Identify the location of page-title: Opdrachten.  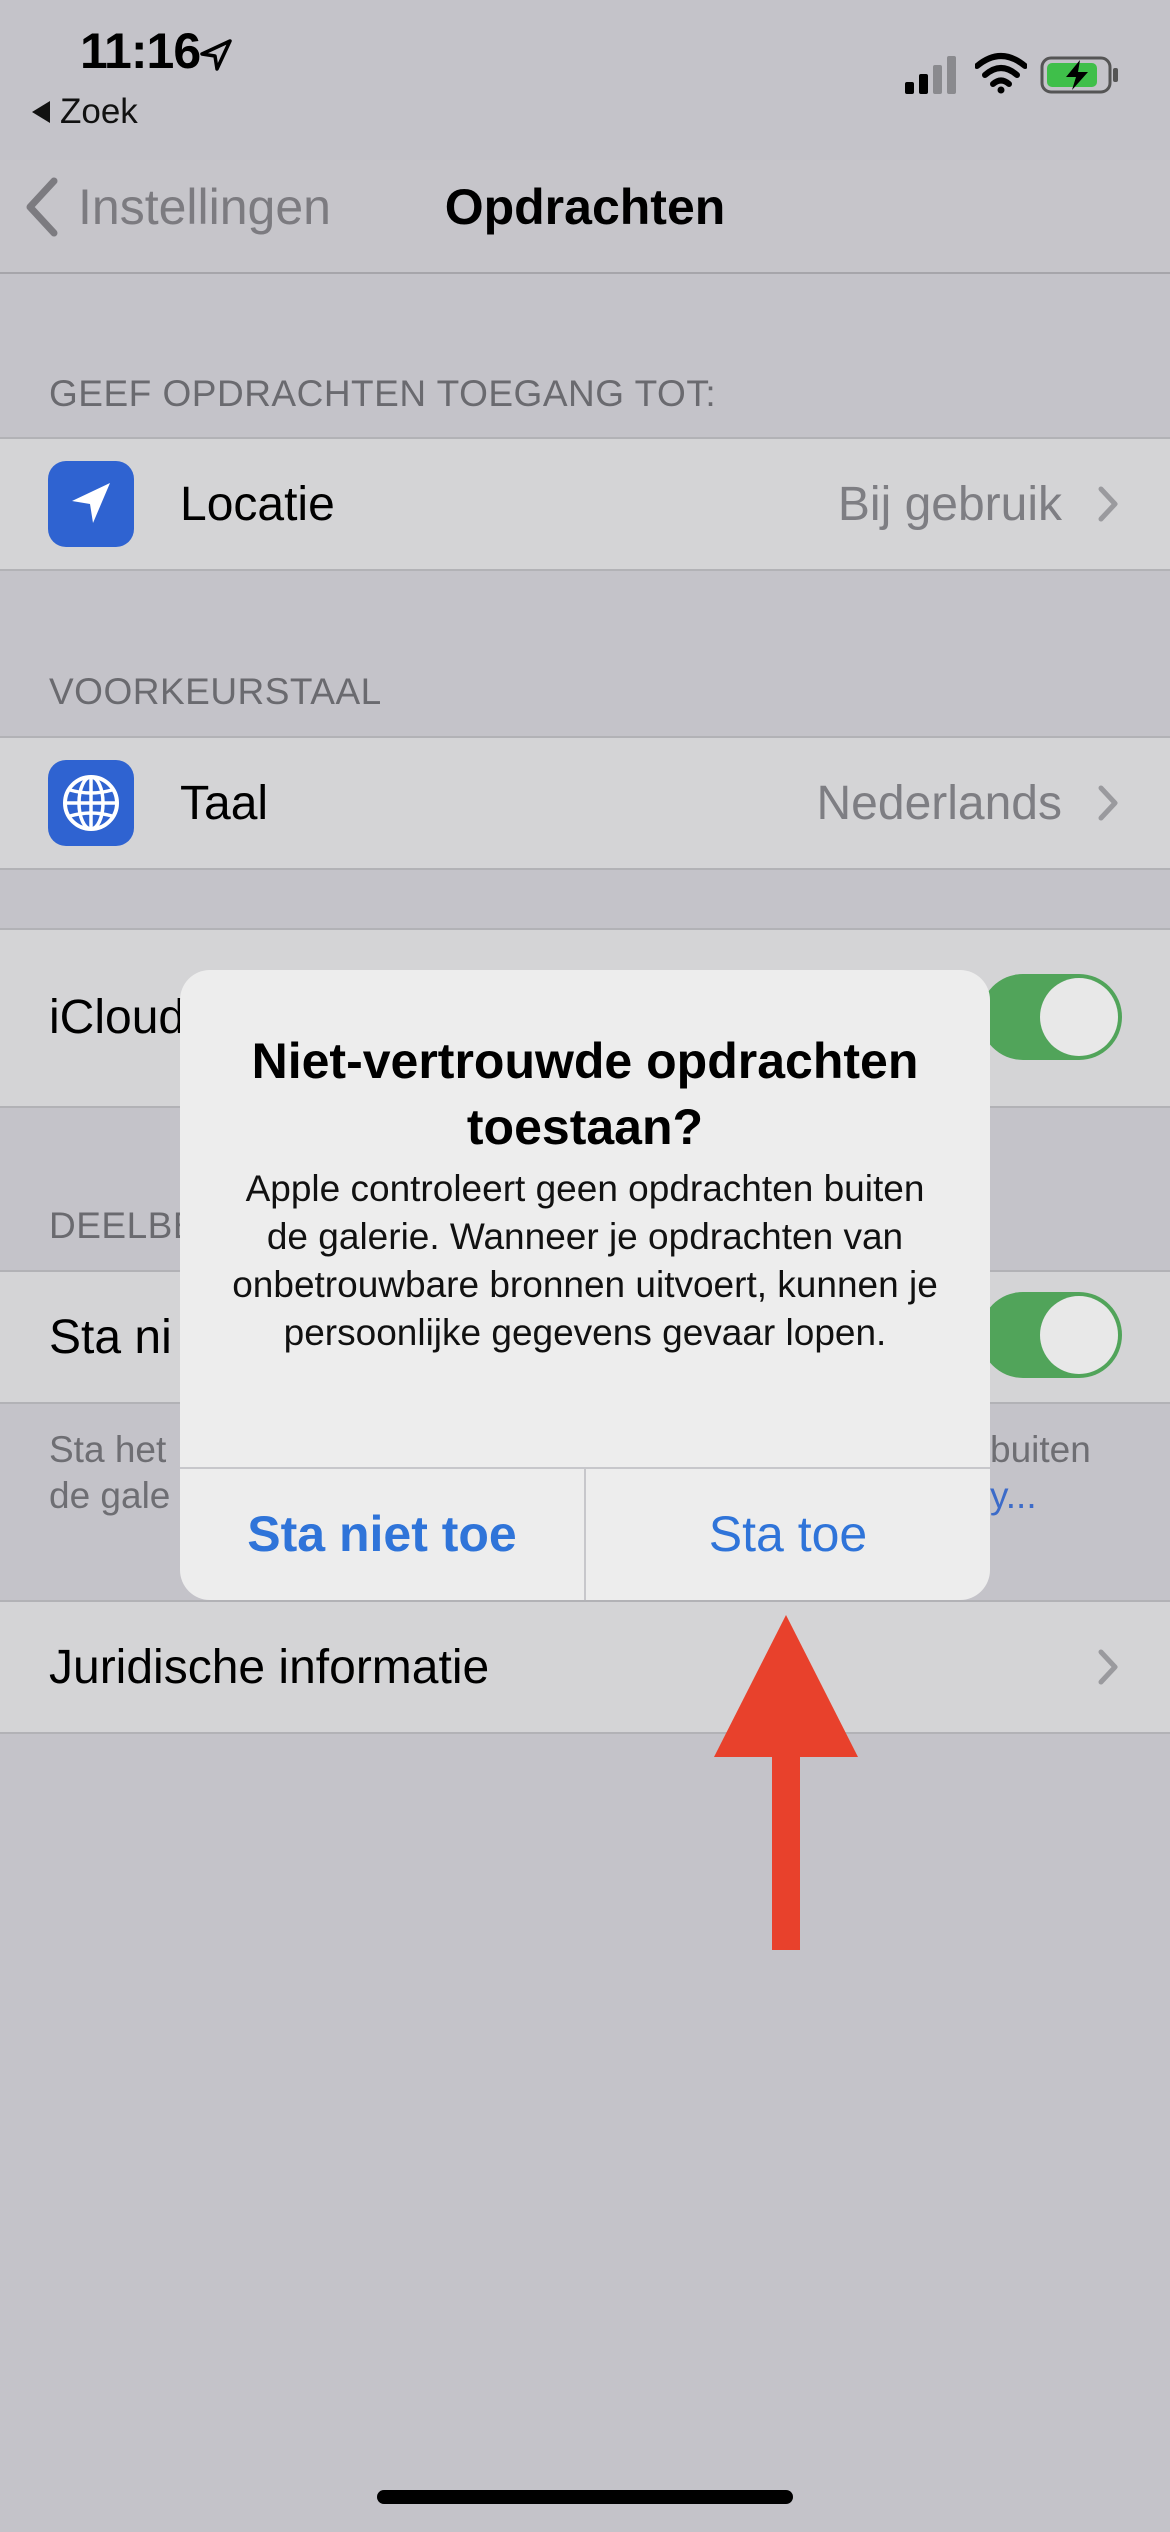
(585, 207).